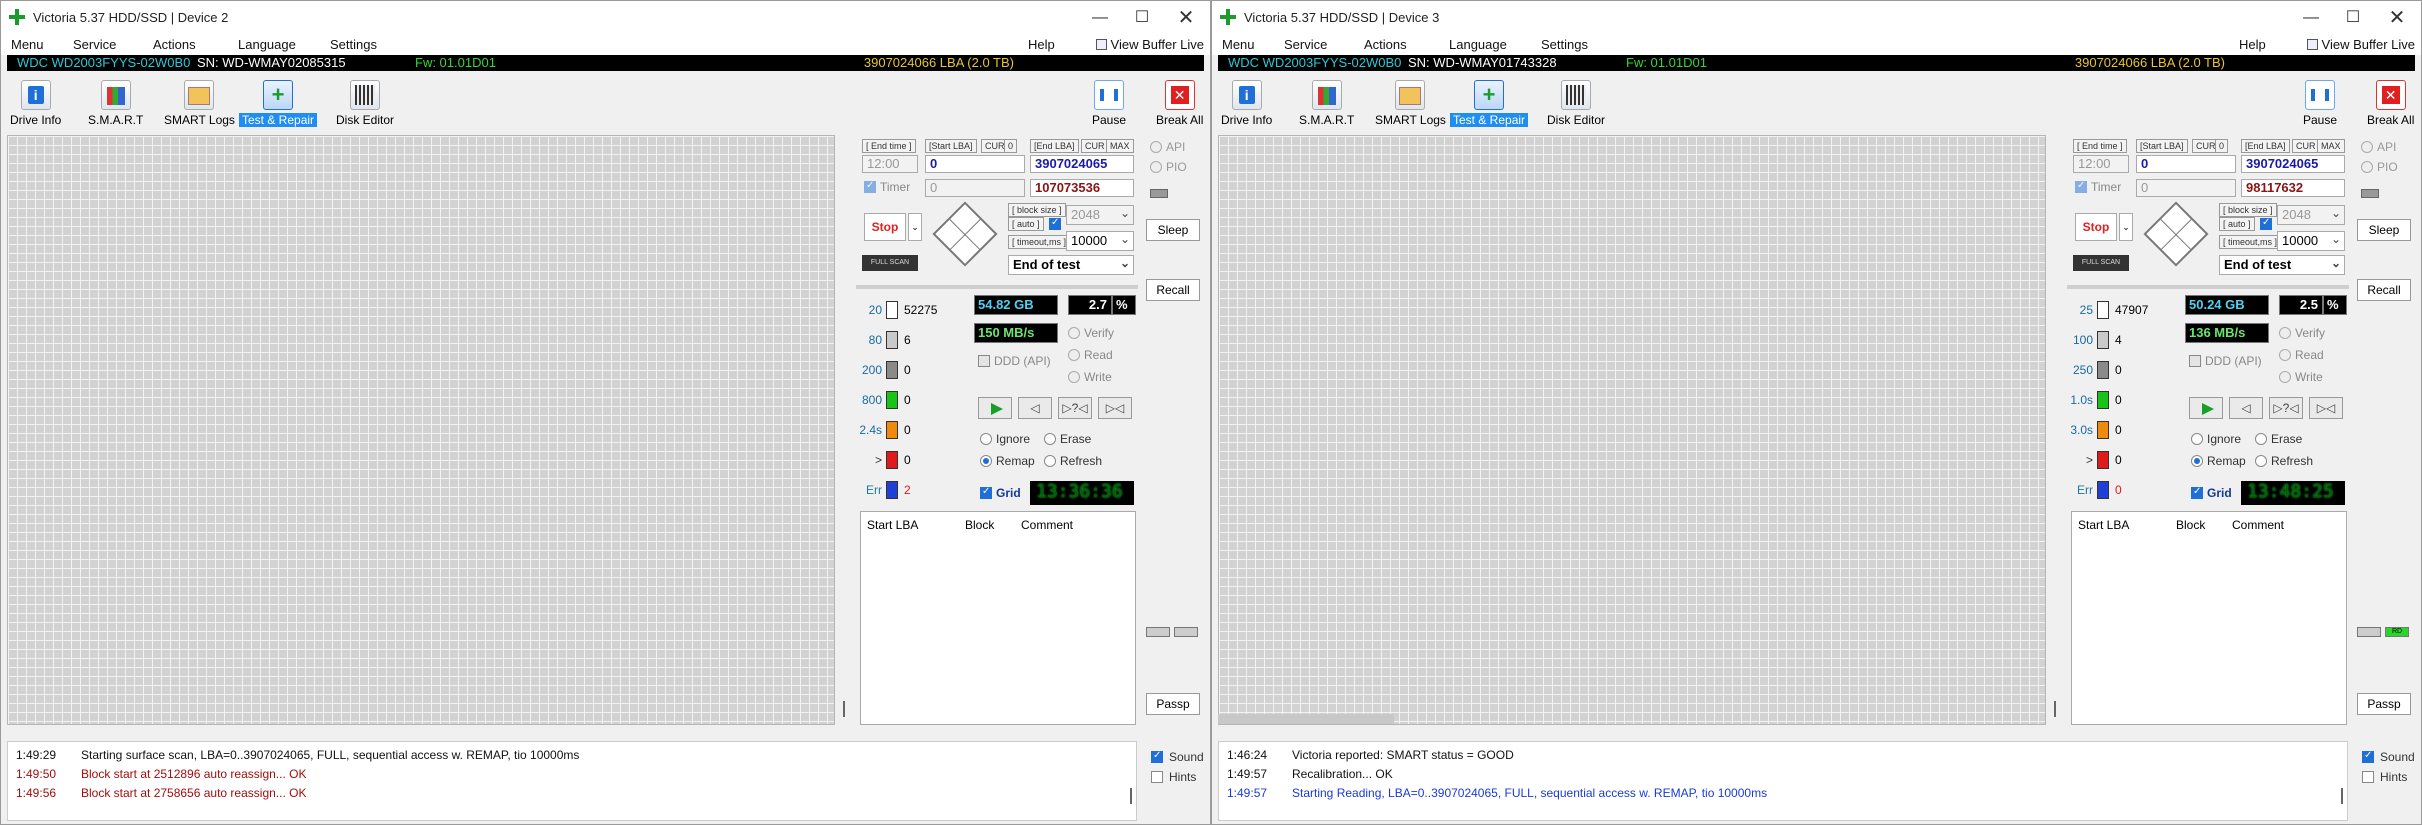 Image resolution: width=2422 pixels, height=825 pixels. I want to click on menu-actions: Actions, so click(1385, 44).